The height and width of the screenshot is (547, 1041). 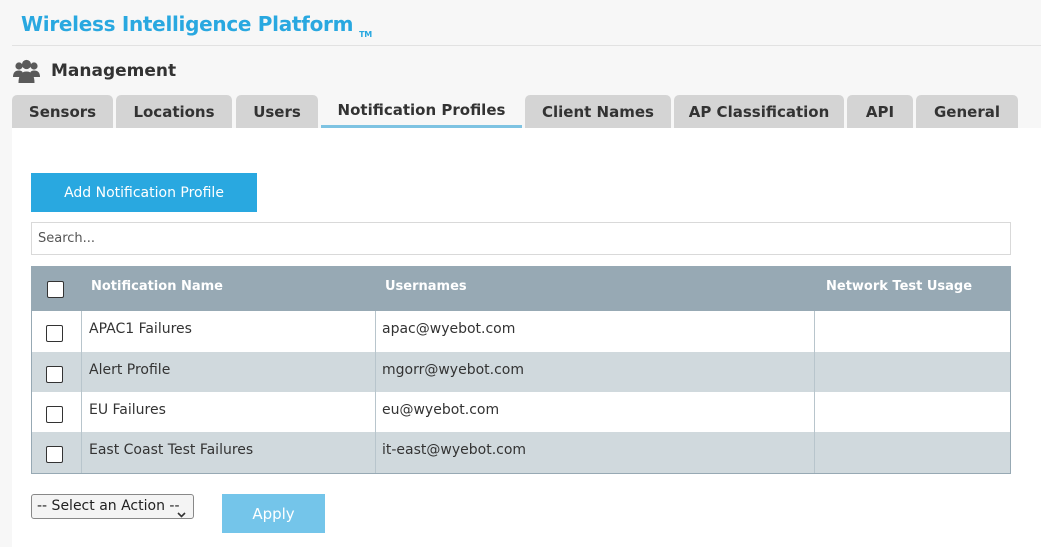 I want to click on apply-button: Apply, so click(x=273, y=513).